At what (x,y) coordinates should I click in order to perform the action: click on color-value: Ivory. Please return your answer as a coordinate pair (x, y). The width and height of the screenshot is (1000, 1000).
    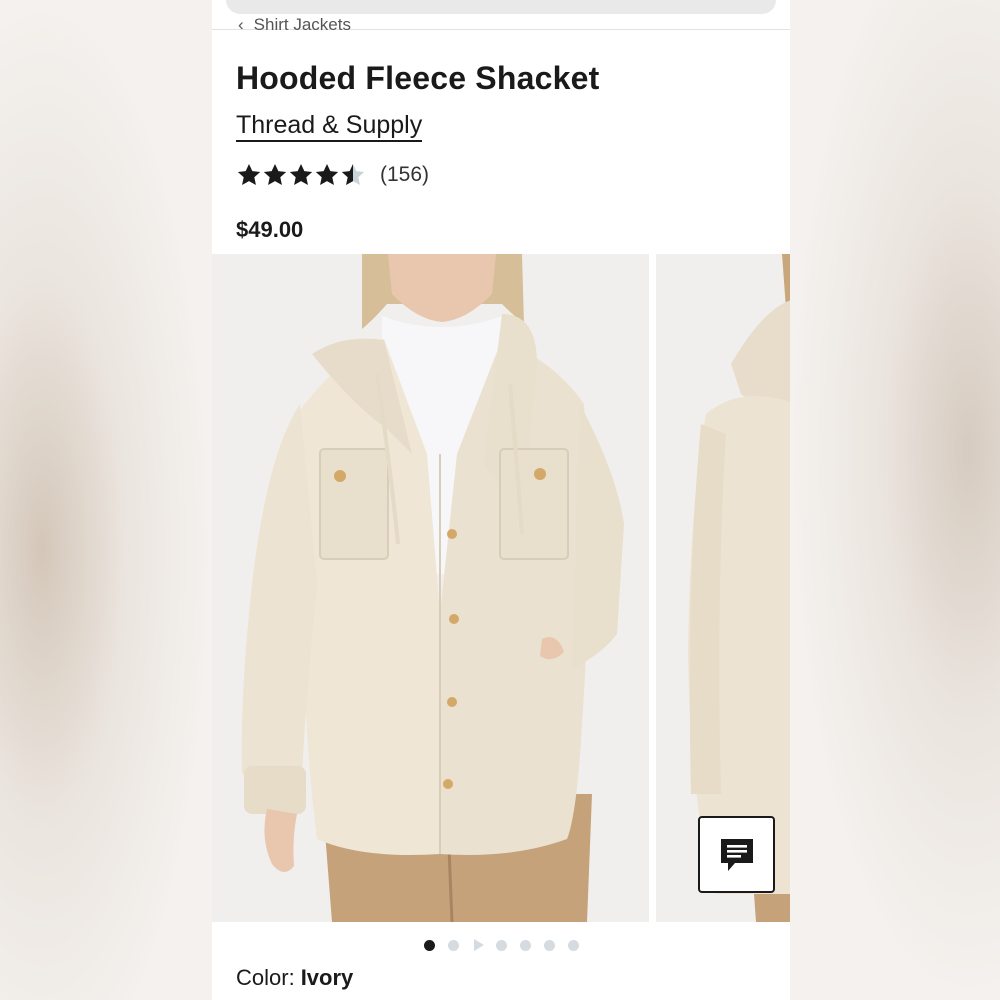
    Looking at the image, I should click on (327, 977).